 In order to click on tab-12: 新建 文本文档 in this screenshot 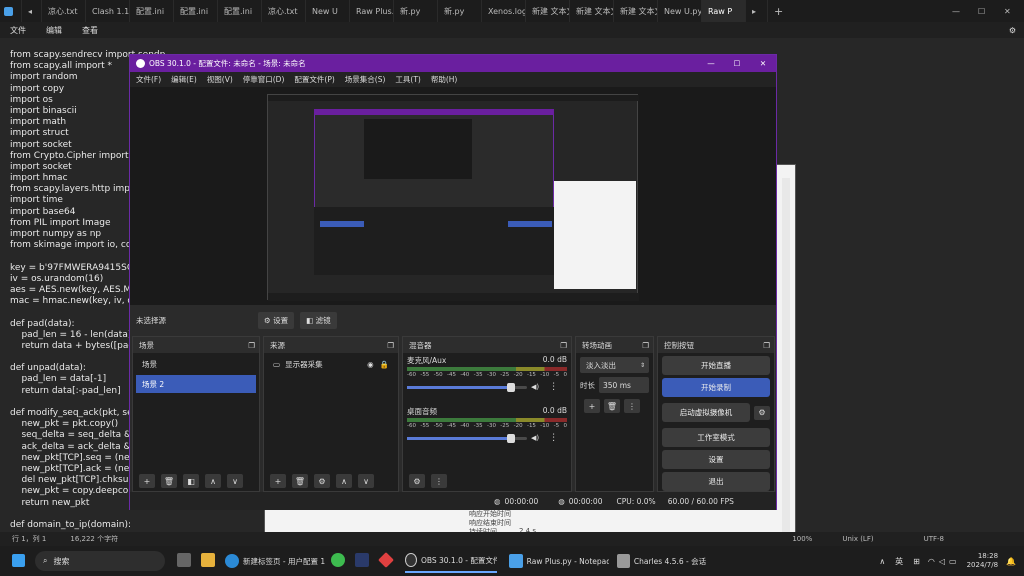, I will do `click(592, 11)`.